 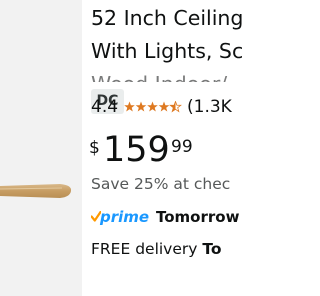 What do you see at coordinates (125, 217) in the screenshot?
I see `prime-label: prime` at bounding box center [125, 217].